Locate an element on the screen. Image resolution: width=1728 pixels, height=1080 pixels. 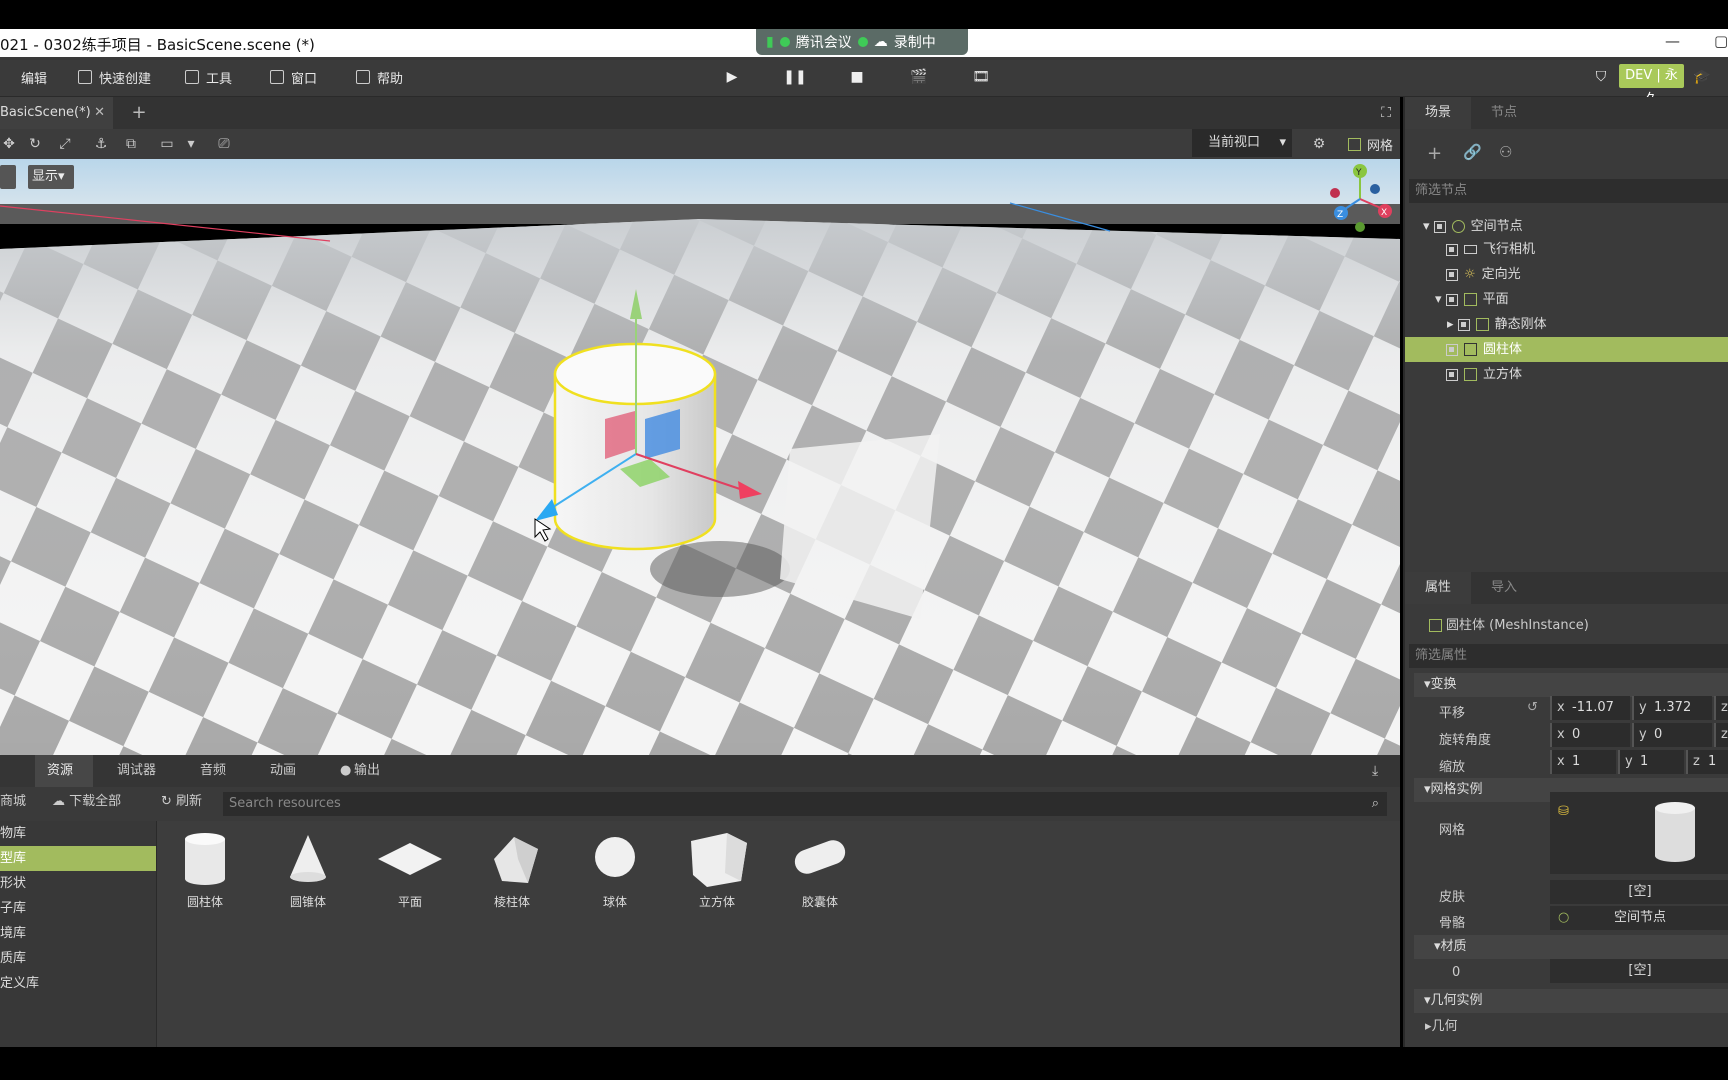
search-icon: ⌕ is located at coordinates (1375, 804).